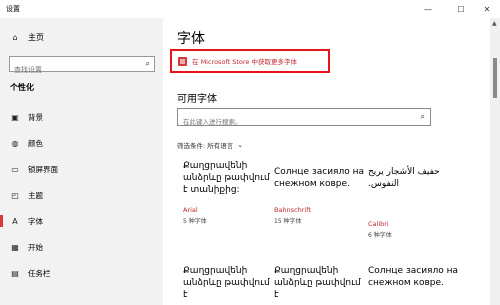  What do you see at coordinates (43, 169) in the screenshot?
I see `sidebar-item-label: 锁屏界面` at bounding box center [43, 169].